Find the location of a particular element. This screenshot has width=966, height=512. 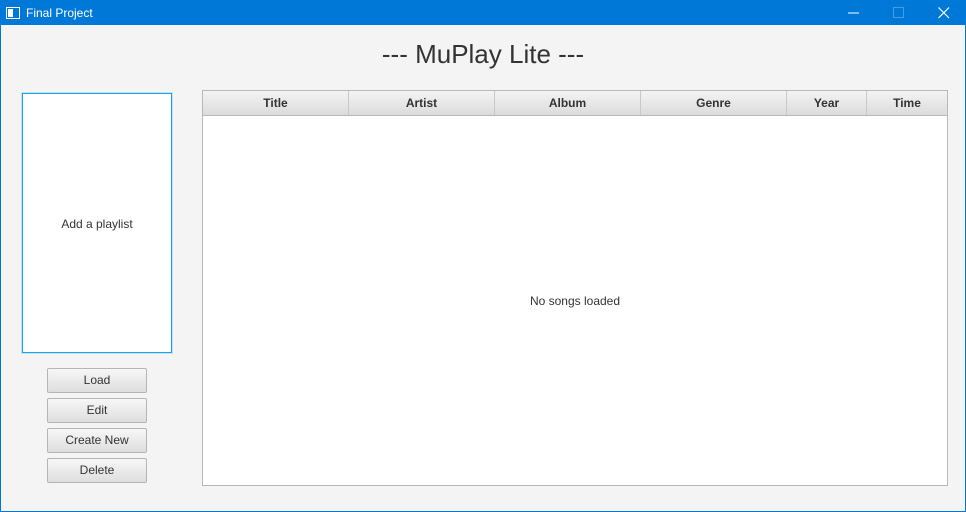

table-header: Title Artist Album Genre Year Time is located at coordinates (575, 103).